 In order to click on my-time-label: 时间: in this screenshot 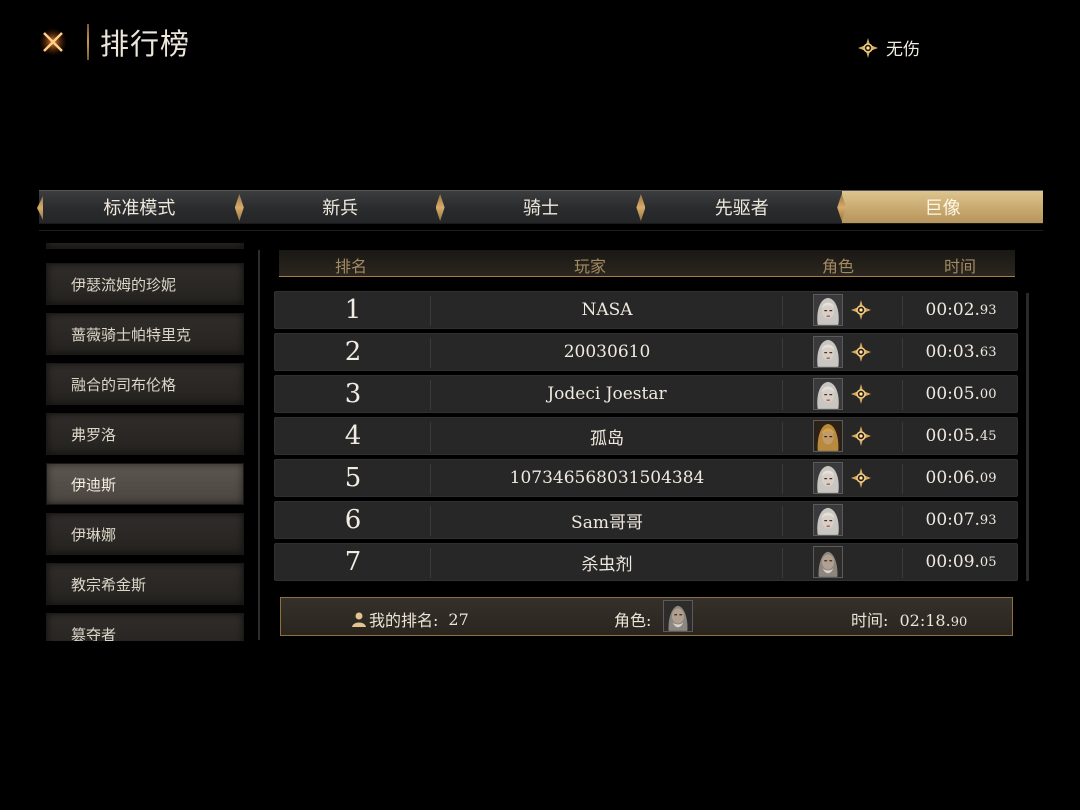, I will do `click(870, 620)`.